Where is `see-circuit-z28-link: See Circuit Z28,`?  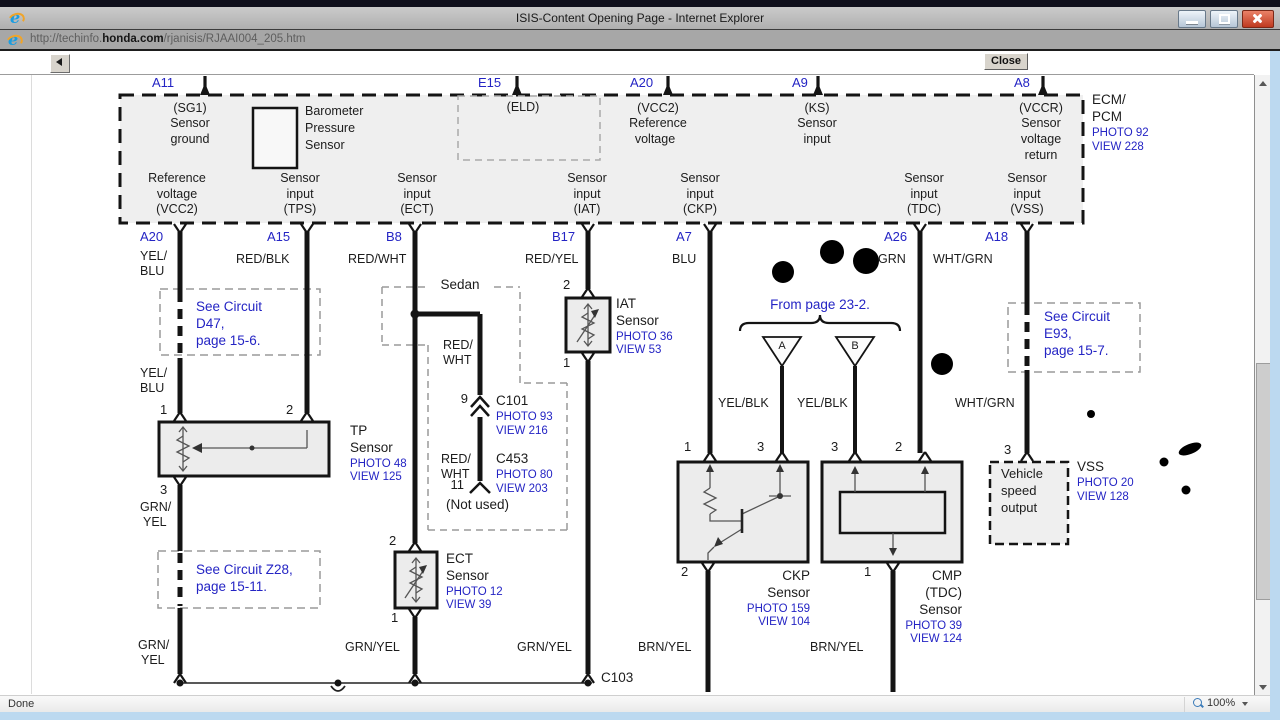 see-circuit-z28-link: See Circuit Z28, is located at coordinates (244, 569).